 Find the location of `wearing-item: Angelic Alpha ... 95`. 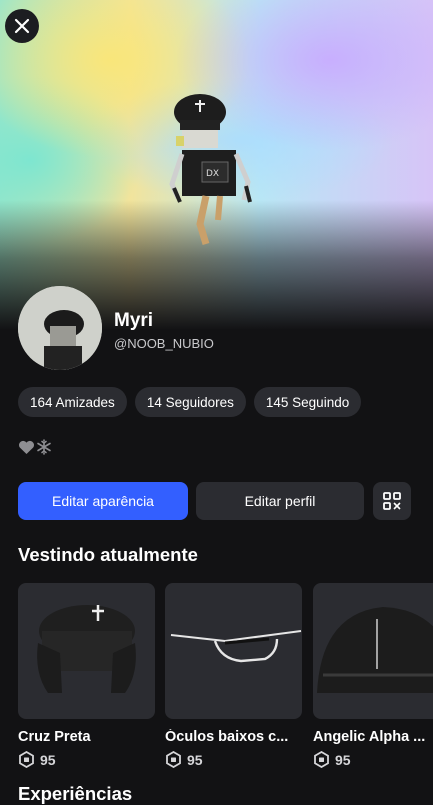

wearing-item: Angelic Alpha ... 95 is located at coordinates (373, 675).